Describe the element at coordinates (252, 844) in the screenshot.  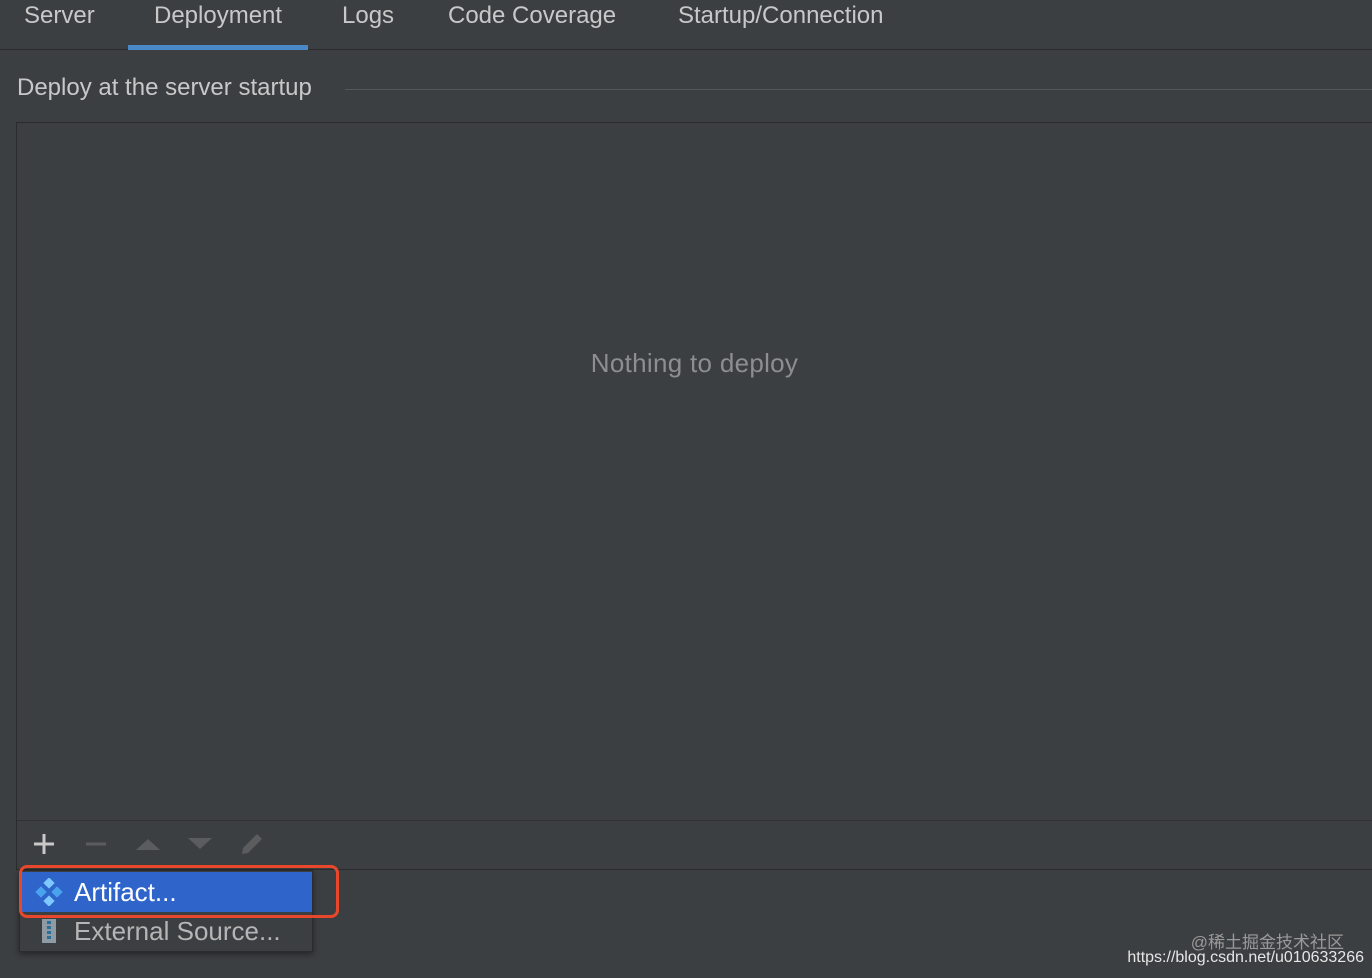
I see `edit-icon` at that location.